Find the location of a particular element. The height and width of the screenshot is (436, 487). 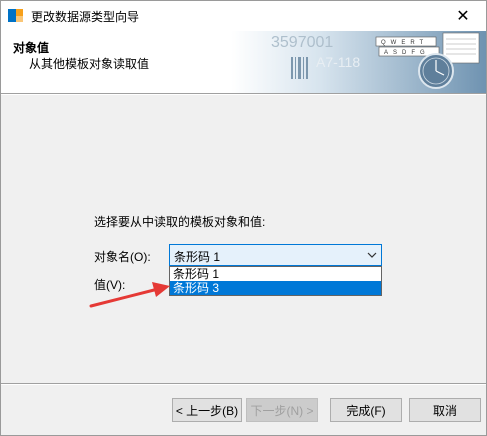

cancel-button: 取消 is located at coordinates (445, 410).